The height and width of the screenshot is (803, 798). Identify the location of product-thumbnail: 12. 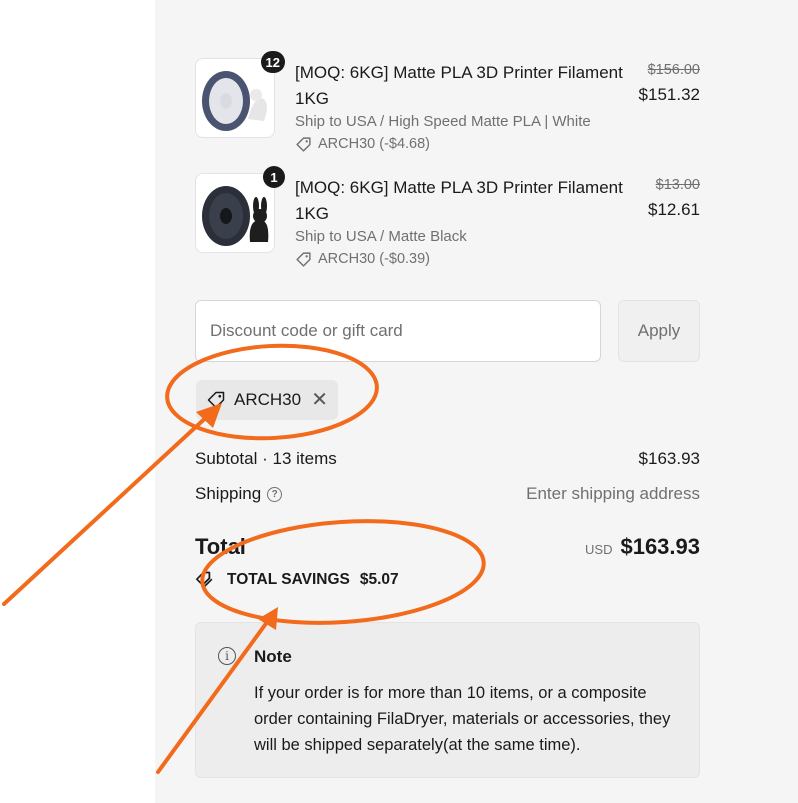
(240, 94).